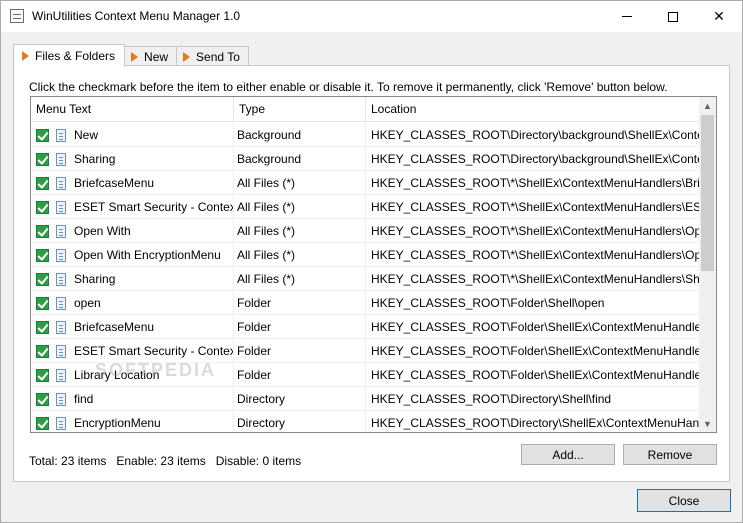  I want to click on menu-text-label: Open With, so click(102, 231).